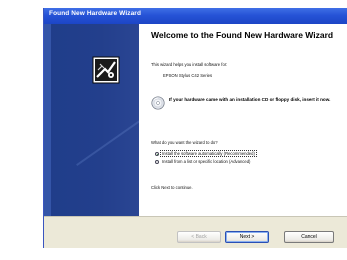  I want to click on side-panel-stripe, so click(47, 120).